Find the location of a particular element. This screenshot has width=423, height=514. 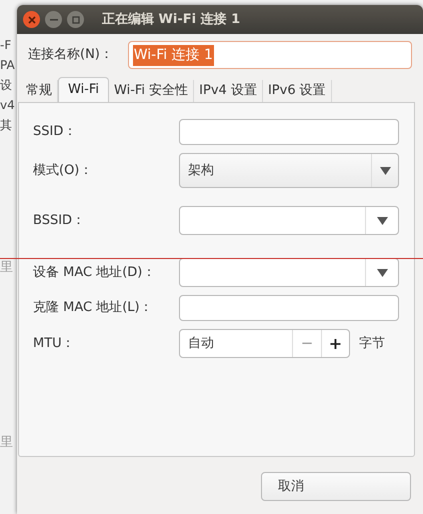

cancel-button: 取消 is located at coordinates (336, 486).